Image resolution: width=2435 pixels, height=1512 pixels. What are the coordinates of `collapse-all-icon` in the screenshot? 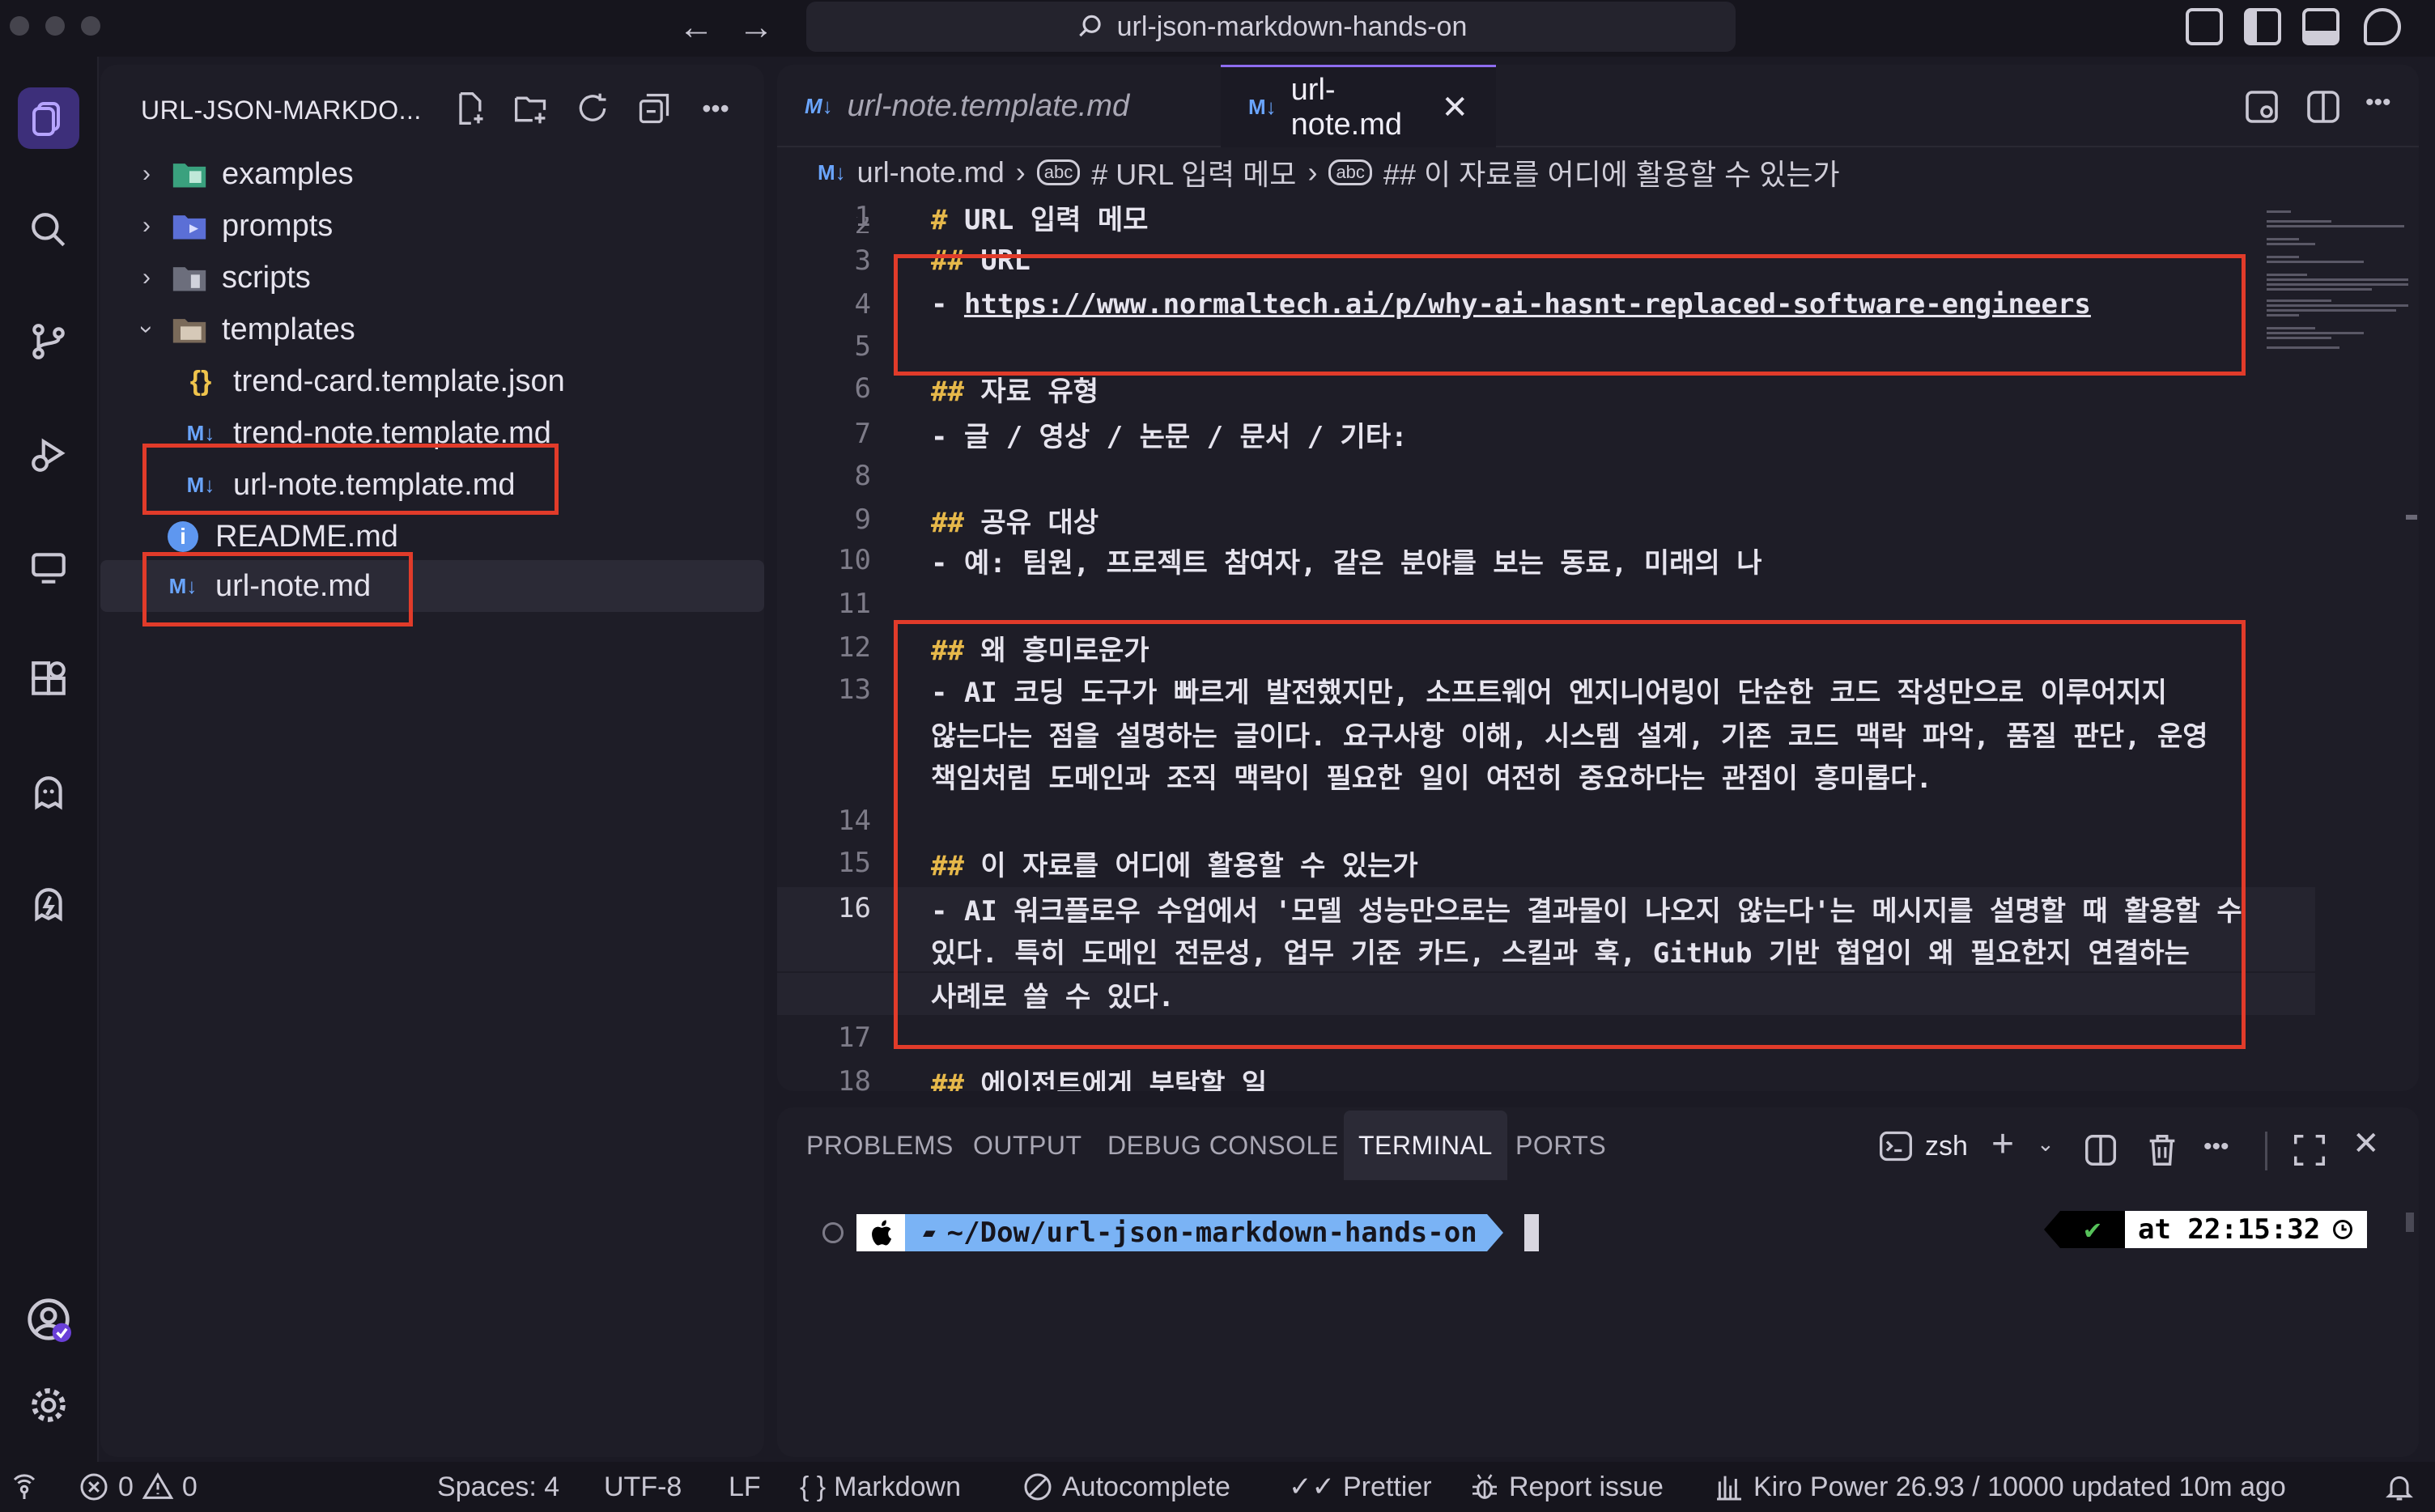 It's located at (654, 108).